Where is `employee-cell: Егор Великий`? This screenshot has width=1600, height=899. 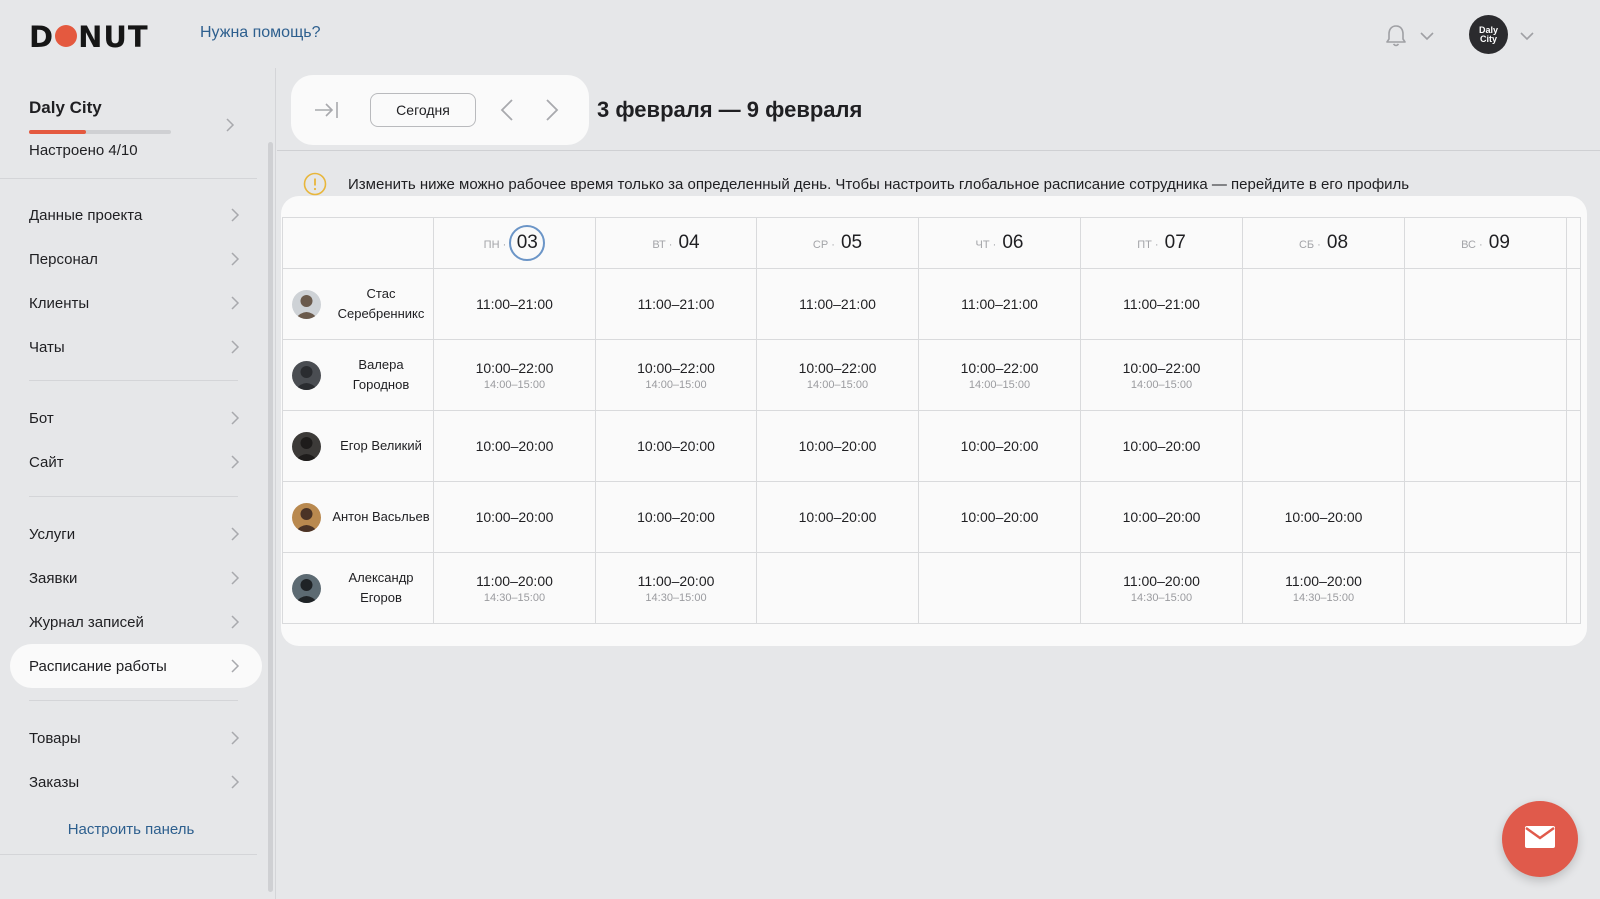 employee-cell: Егор Великий is located at coordinates (358, 446).